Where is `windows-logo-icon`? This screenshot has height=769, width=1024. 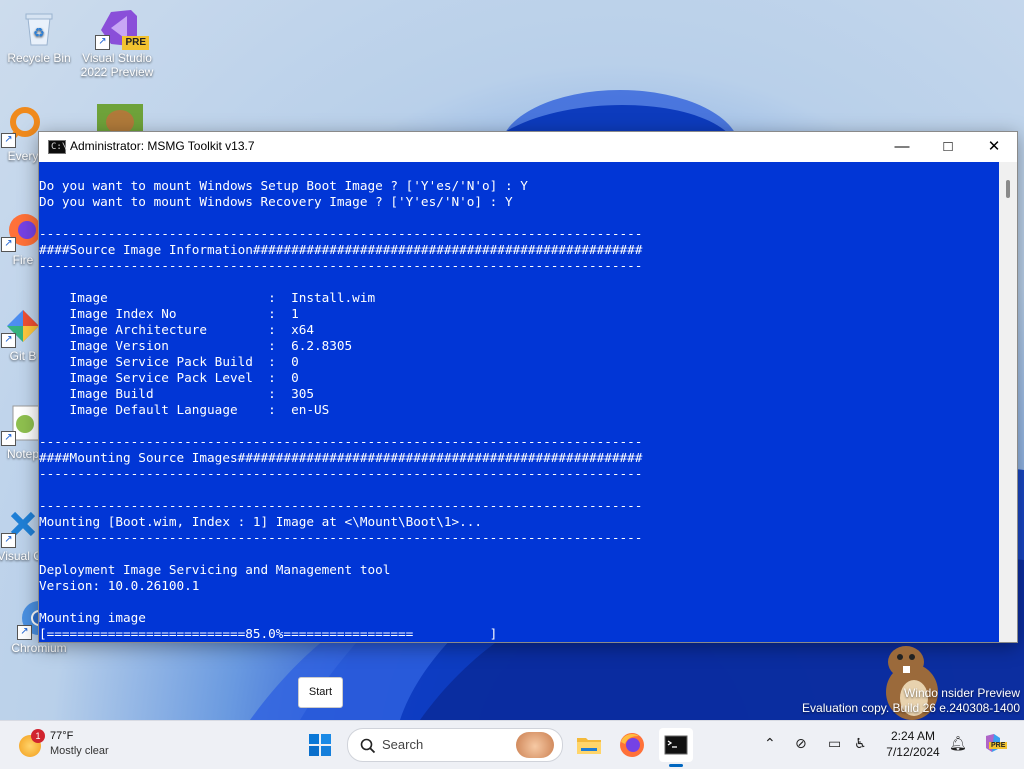 windows-logo-icon is located at coordinates (320, 745).